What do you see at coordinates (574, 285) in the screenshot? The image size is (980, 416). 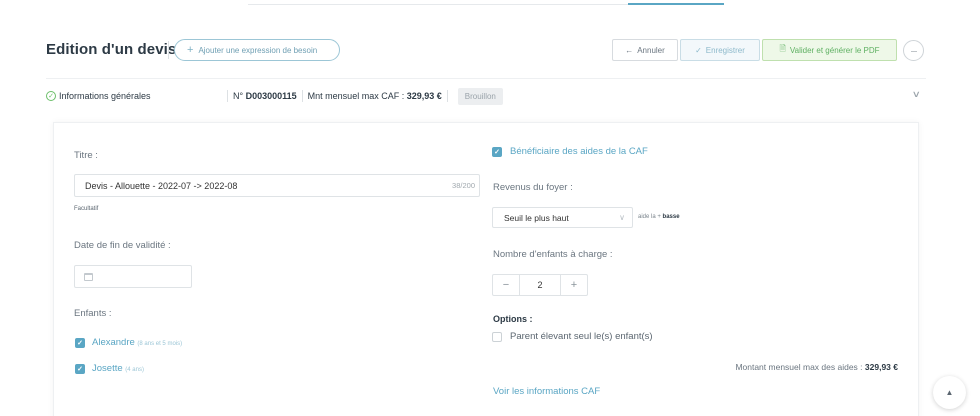 I see `increment-button: +` at bounding box center [574, 285].